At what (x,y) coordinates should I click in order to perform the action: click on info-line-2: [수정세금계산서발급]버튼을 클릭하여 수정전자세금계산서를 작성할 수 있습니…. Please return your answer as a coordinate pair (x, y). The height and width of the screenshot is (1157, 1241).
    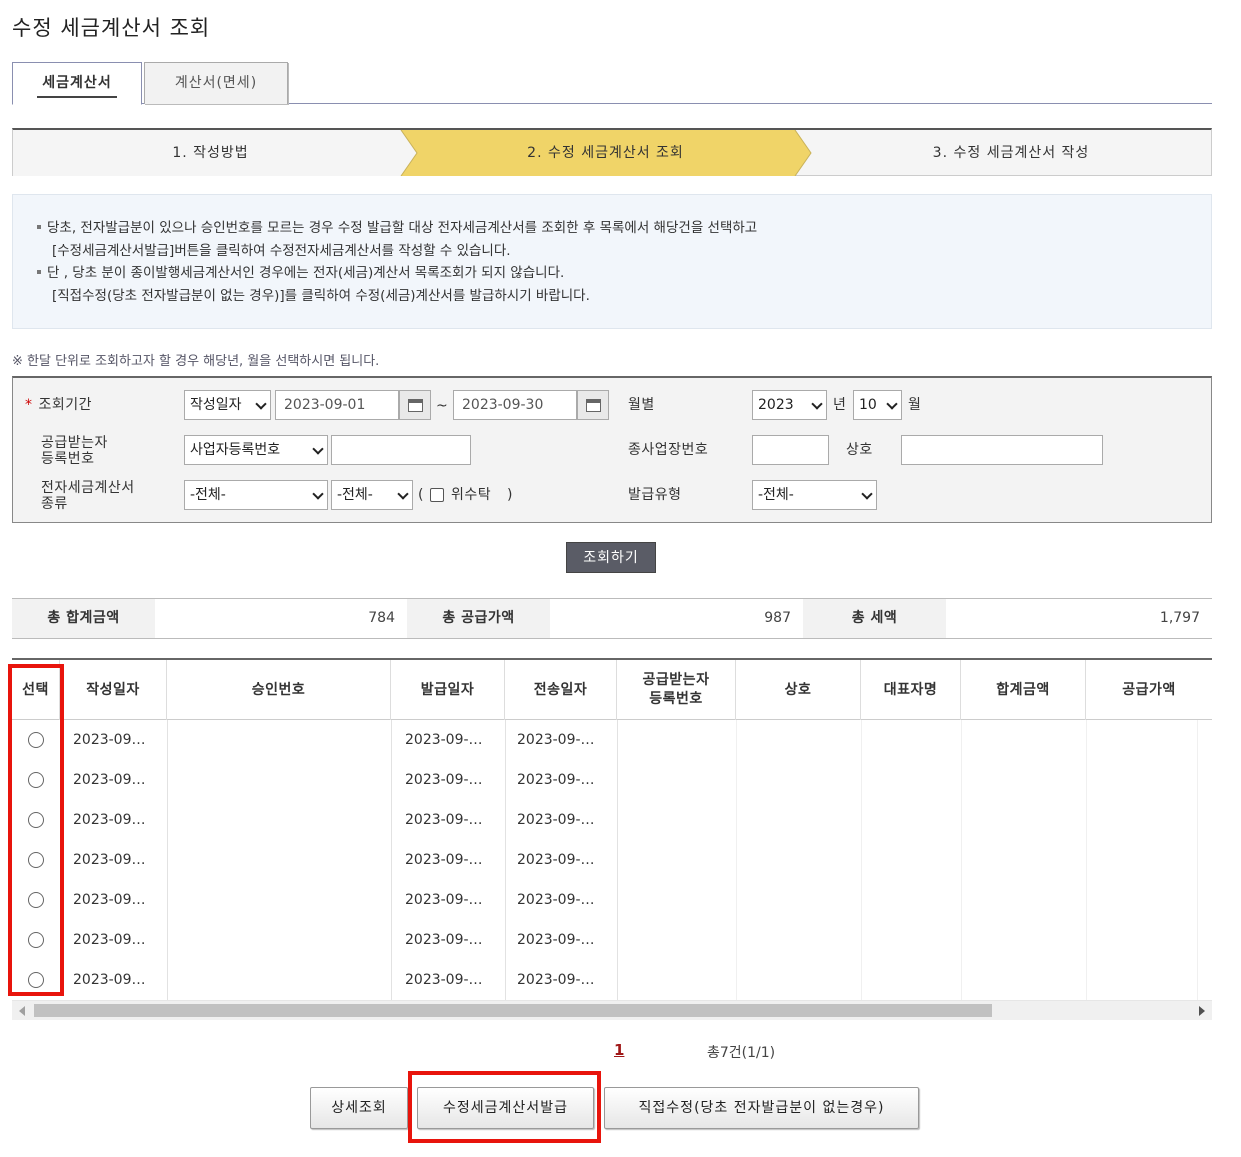
    Looking at the image, I should click on (281, 250).